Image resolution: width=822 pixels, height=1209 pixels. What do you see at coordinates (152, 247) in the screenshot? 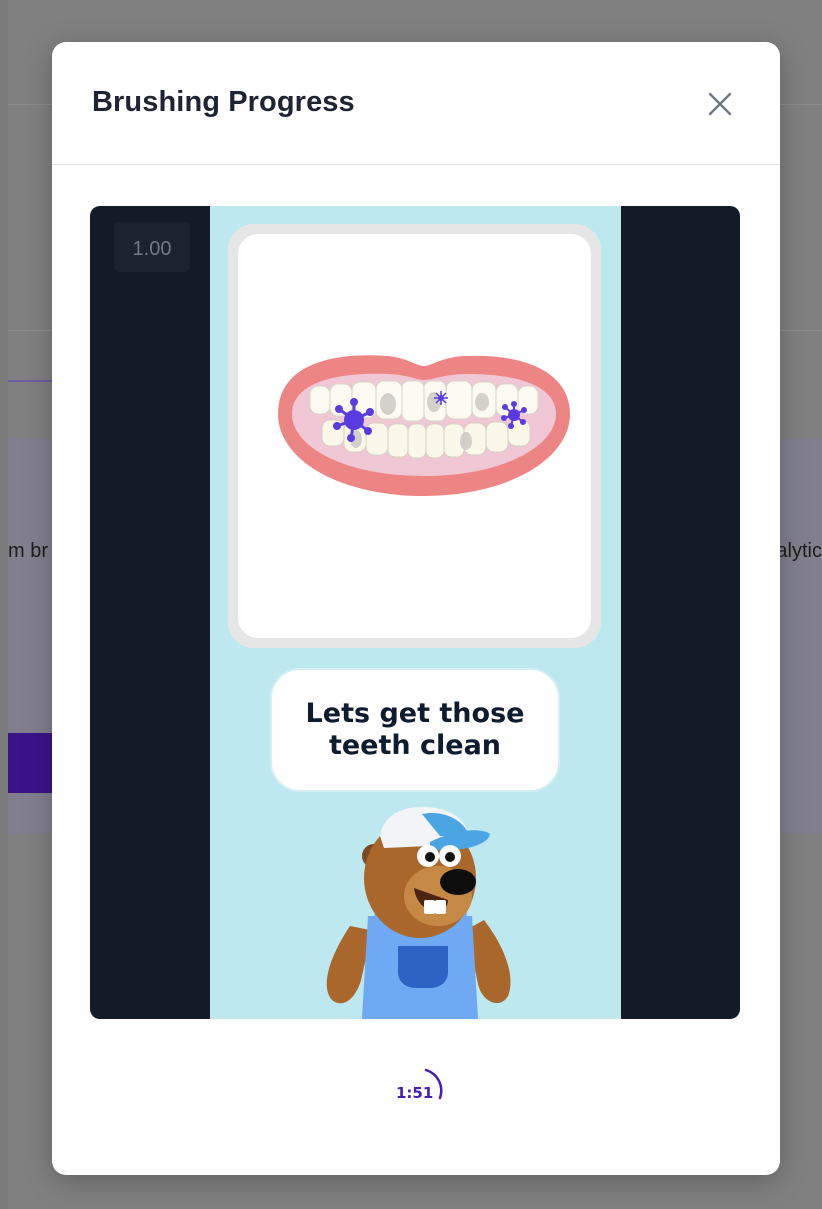
I see `playback-speed-badge: 1.00` at bounding box center [152, 247].